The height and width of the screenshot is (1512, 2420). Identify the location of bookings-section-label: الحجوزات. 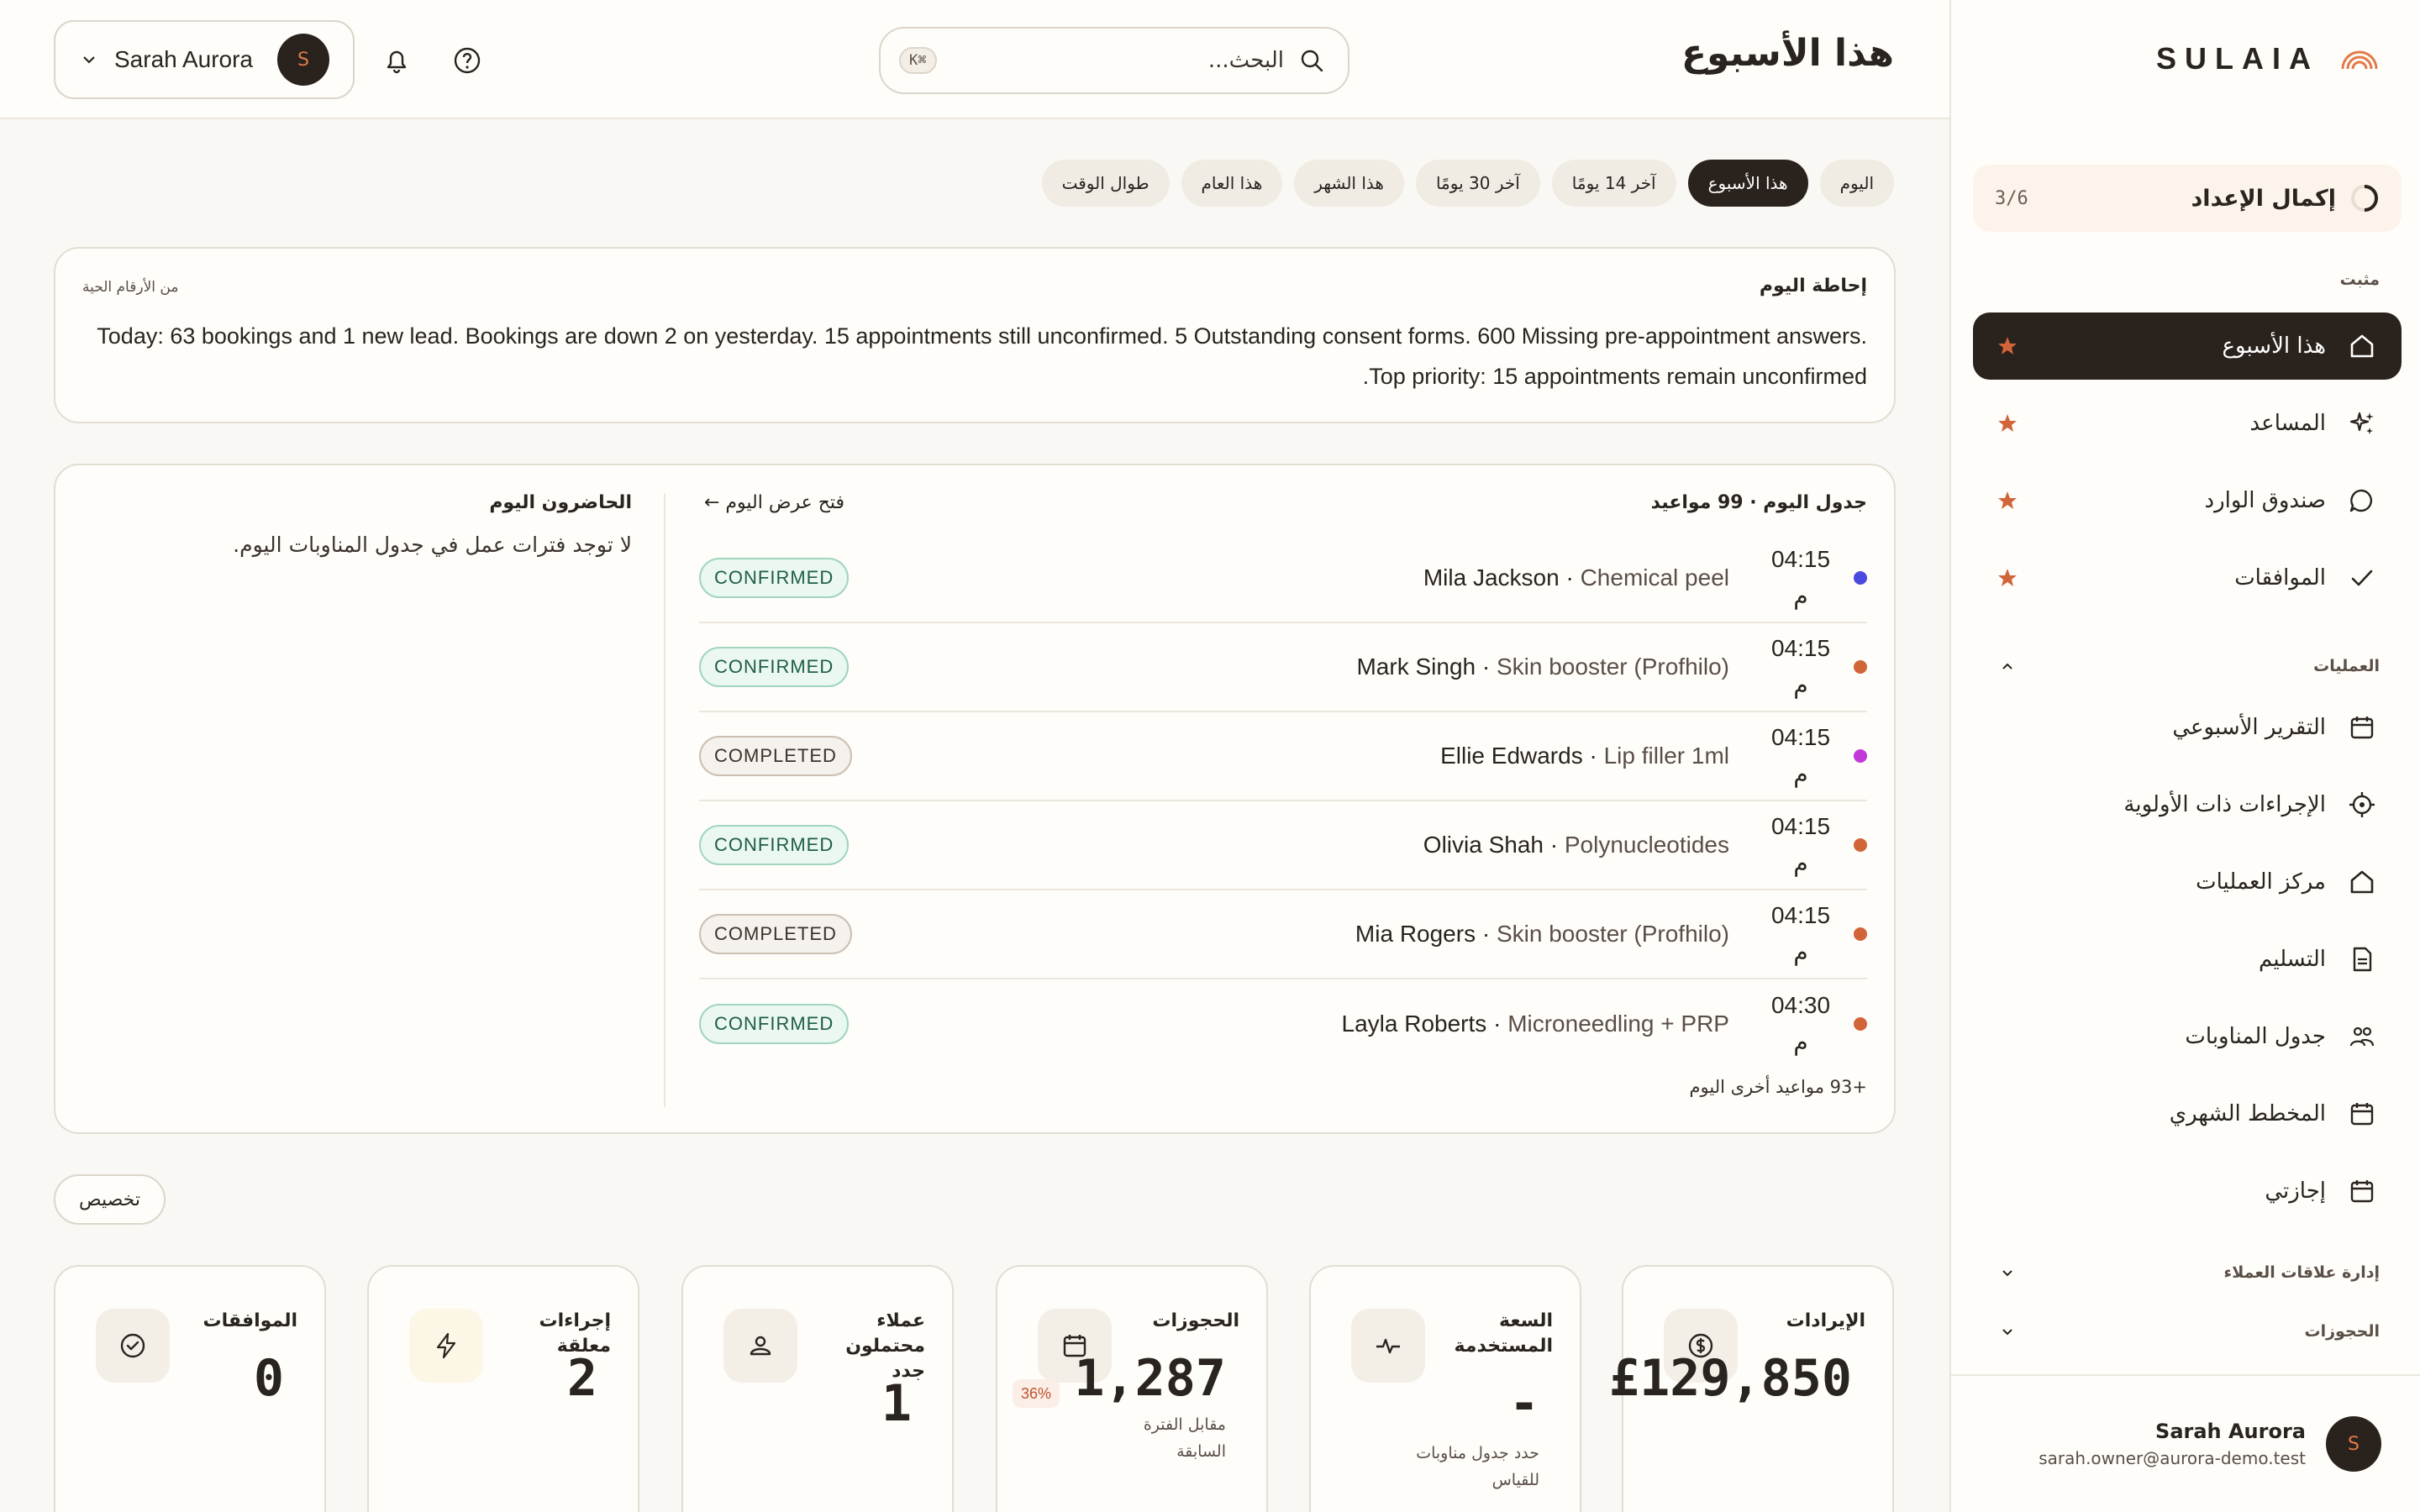
(2343, 1331).